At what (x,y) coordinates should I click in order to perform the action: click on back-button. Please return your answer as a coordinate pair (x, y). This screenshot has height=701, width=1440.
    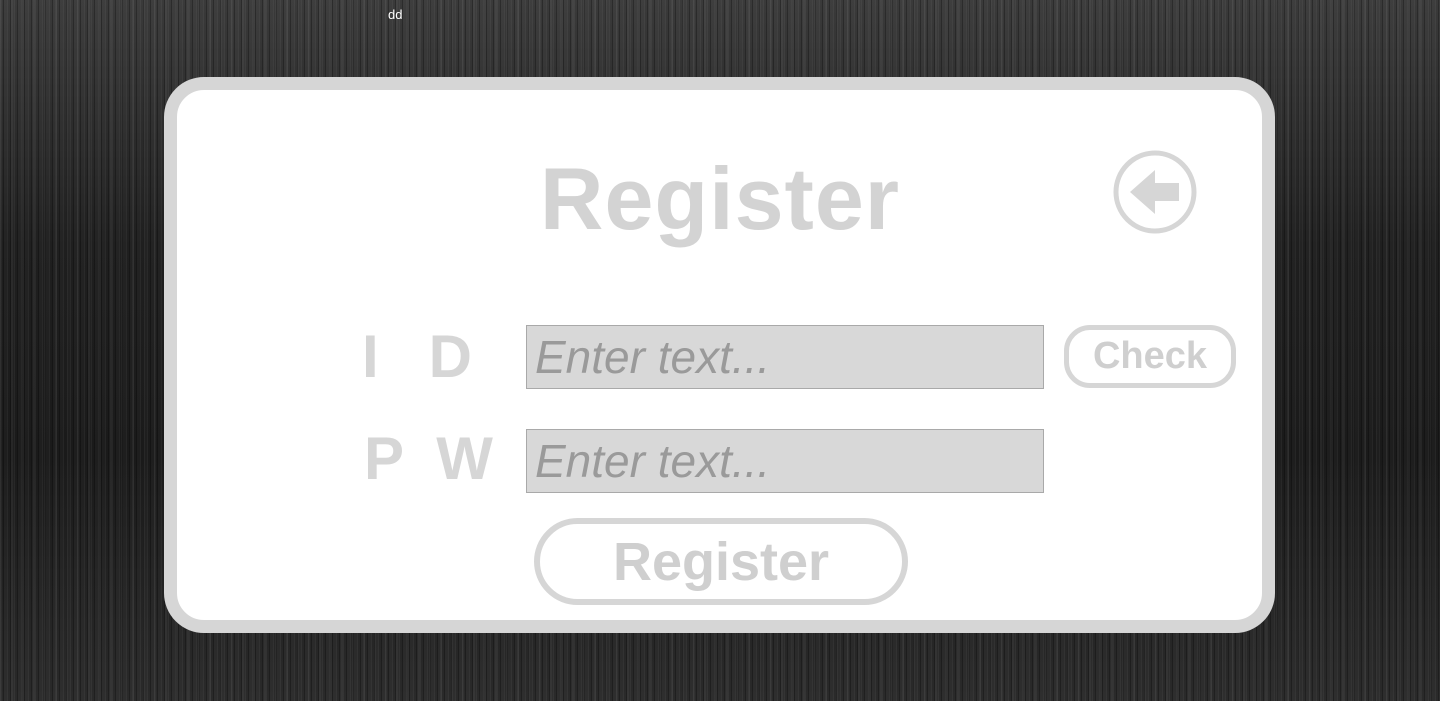
    Looking at the image, I should click on (1155, 192).